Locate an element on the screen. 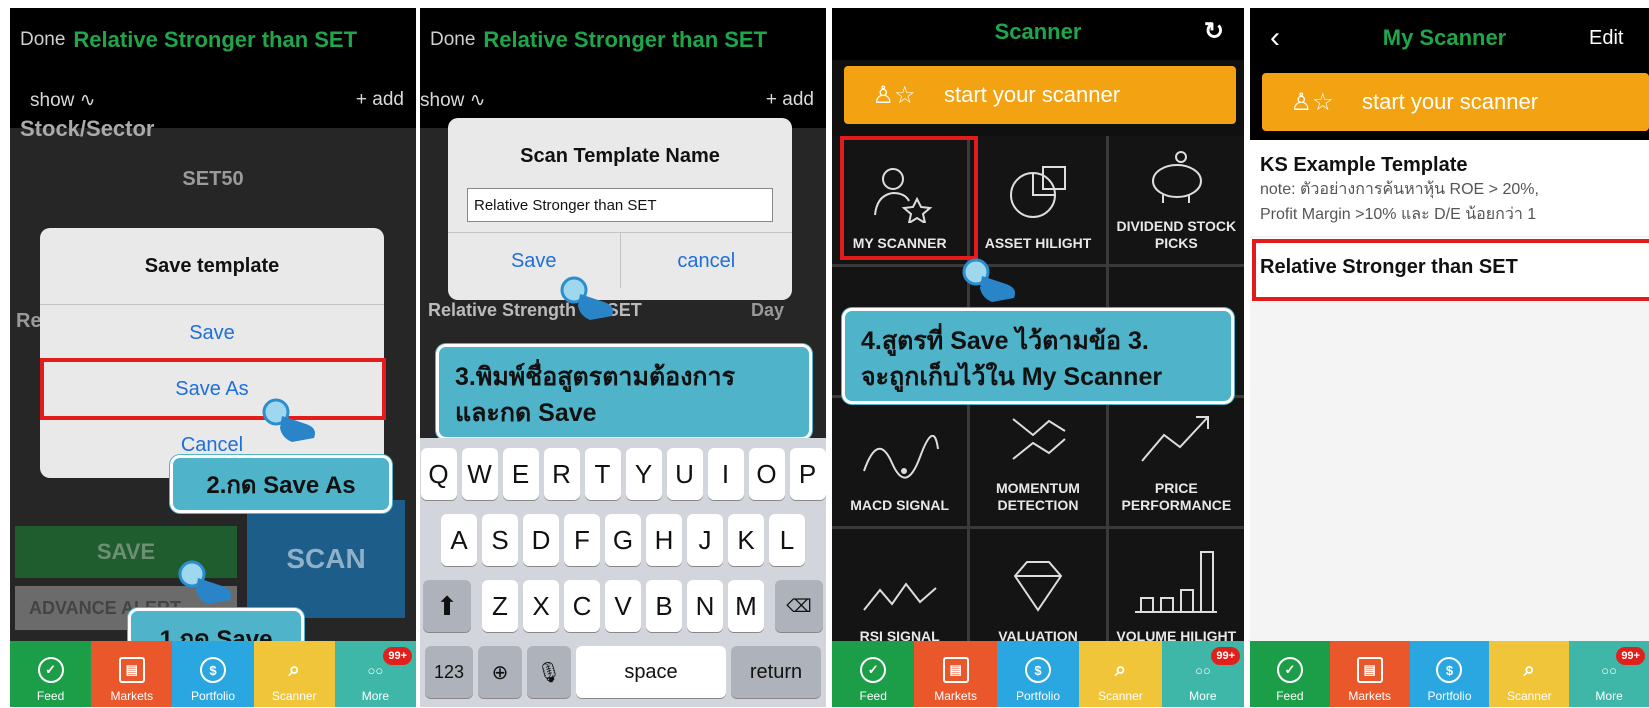 This screenshot has width=1649, height=708. key-k: K is located at coordinates (746, 540).